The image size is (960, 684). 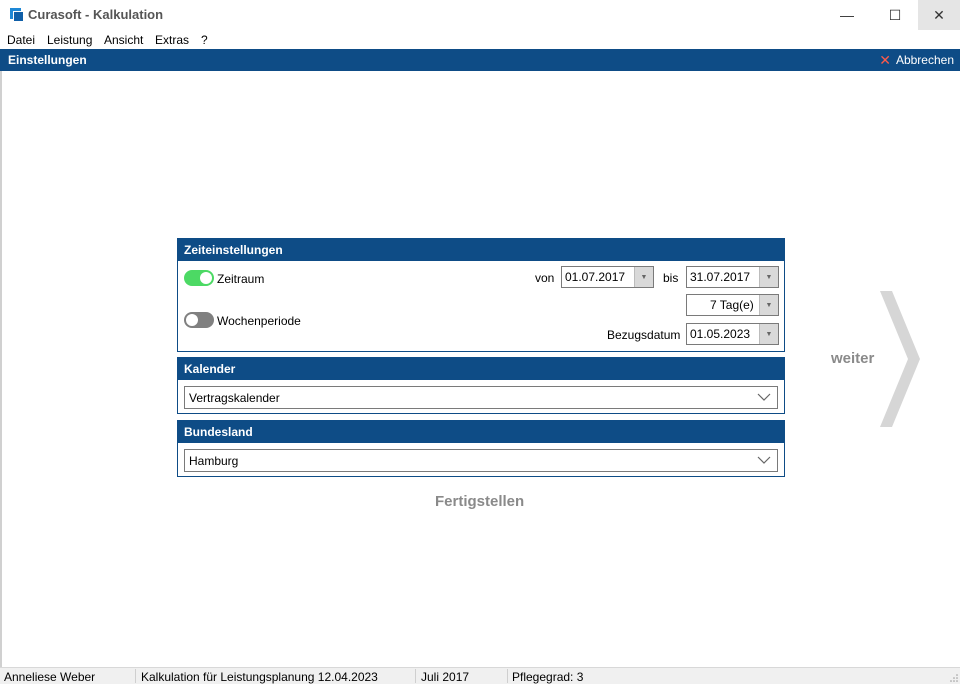 What do you see at coordinates (480, 60) in the screenshot?
I see `page-header: Einstellungen ✕ Abbrechen` at bounding box center [480, 60].